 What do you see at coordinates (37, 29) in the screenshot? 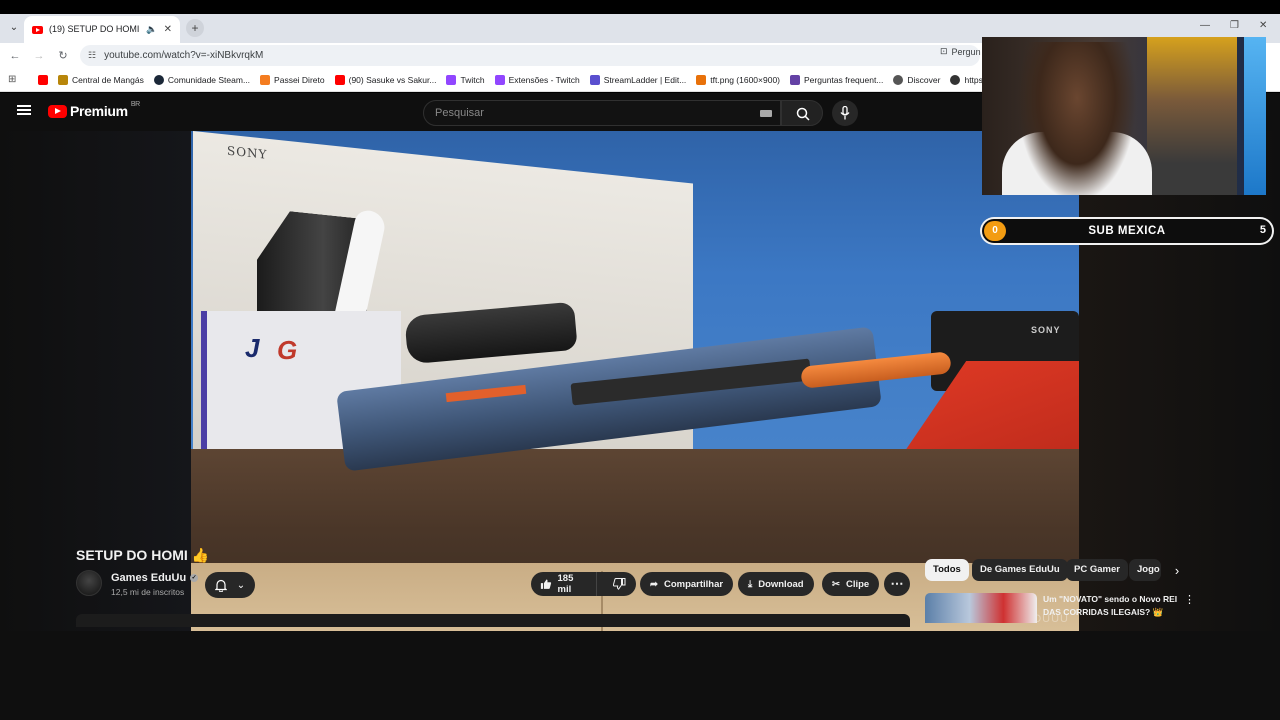
I see `youtube-favicon-icon` at bounding box center [37, 29].